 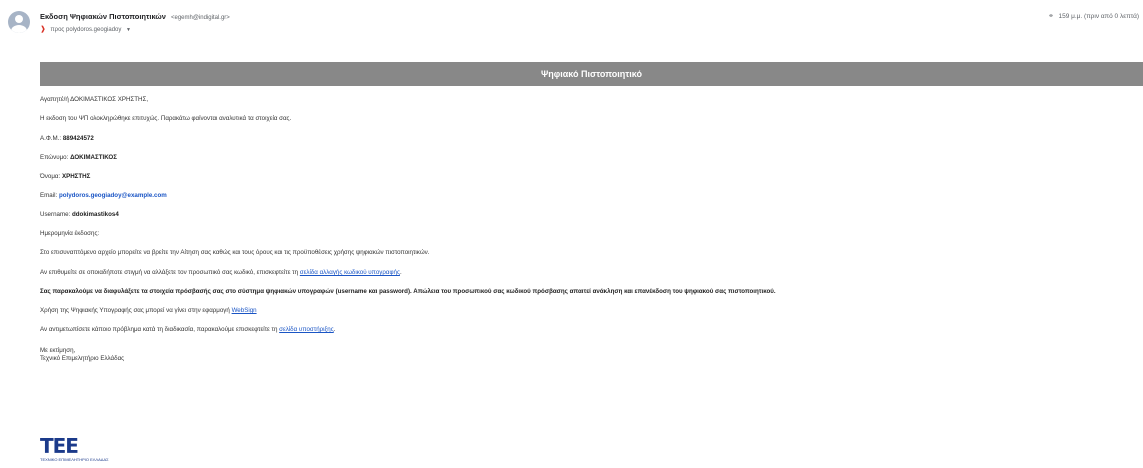 I want to click on surname-row: Επώνυμο: ΔΟΚΙΜΑΣΤΙΚΟΣ, so click(x=78, y=157).